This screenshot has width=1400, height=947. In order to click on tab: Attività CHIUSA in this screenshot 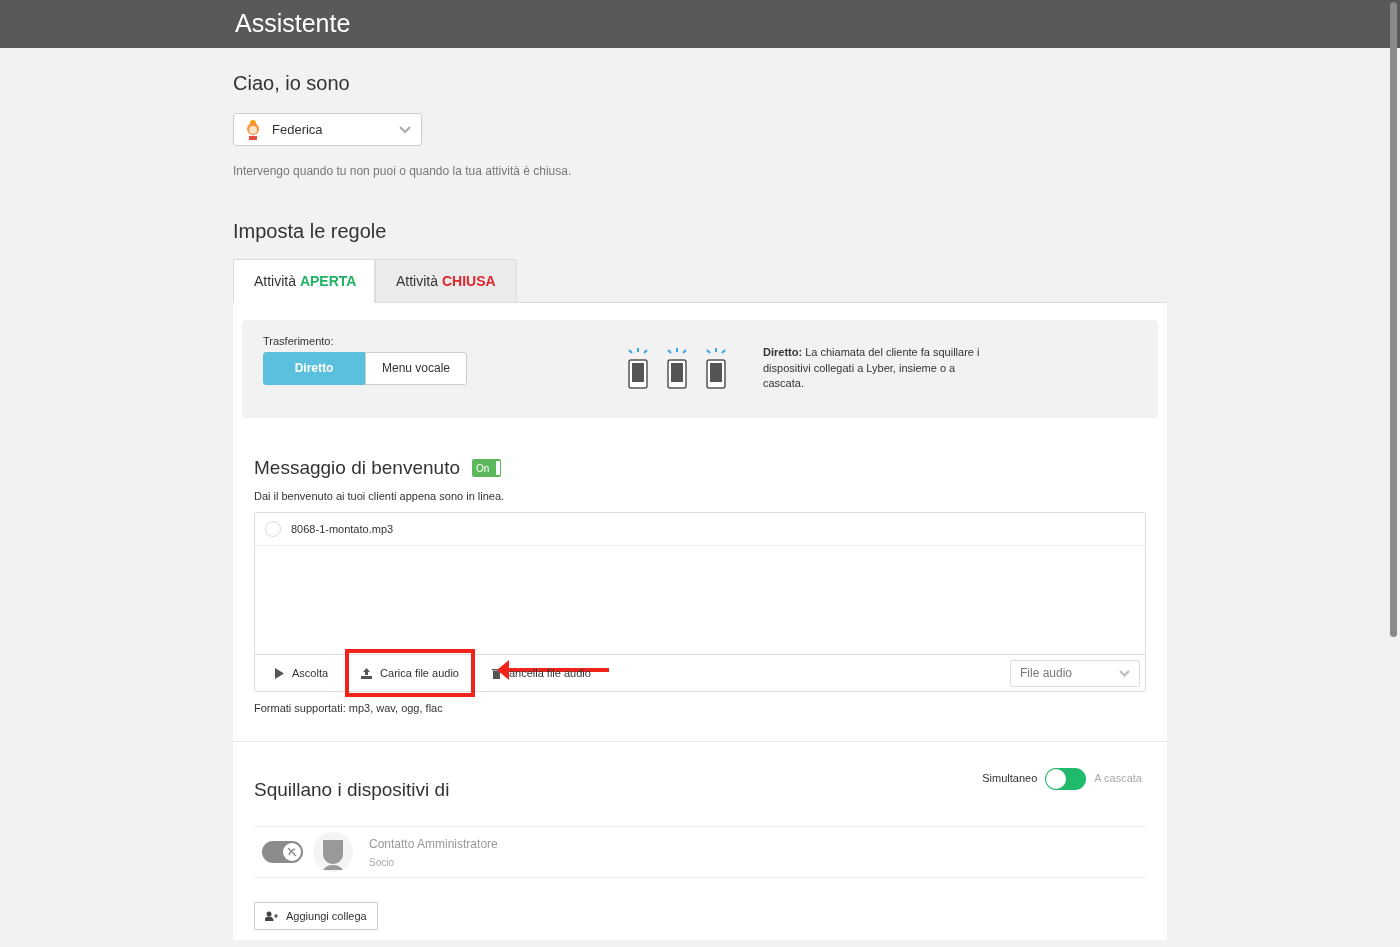, I will do `click(446, 281)`.